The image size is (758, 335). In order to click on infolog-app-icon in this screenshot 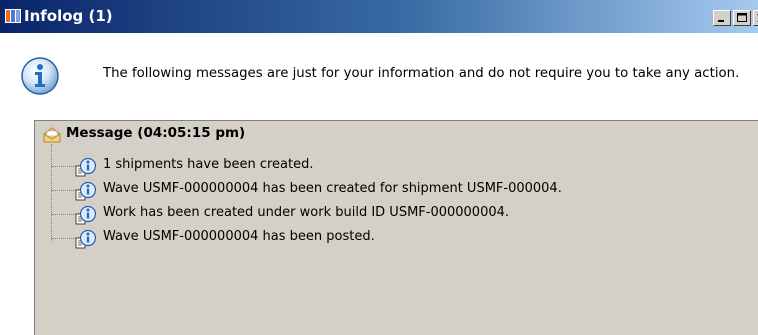, I will do `click(13, 16)`.